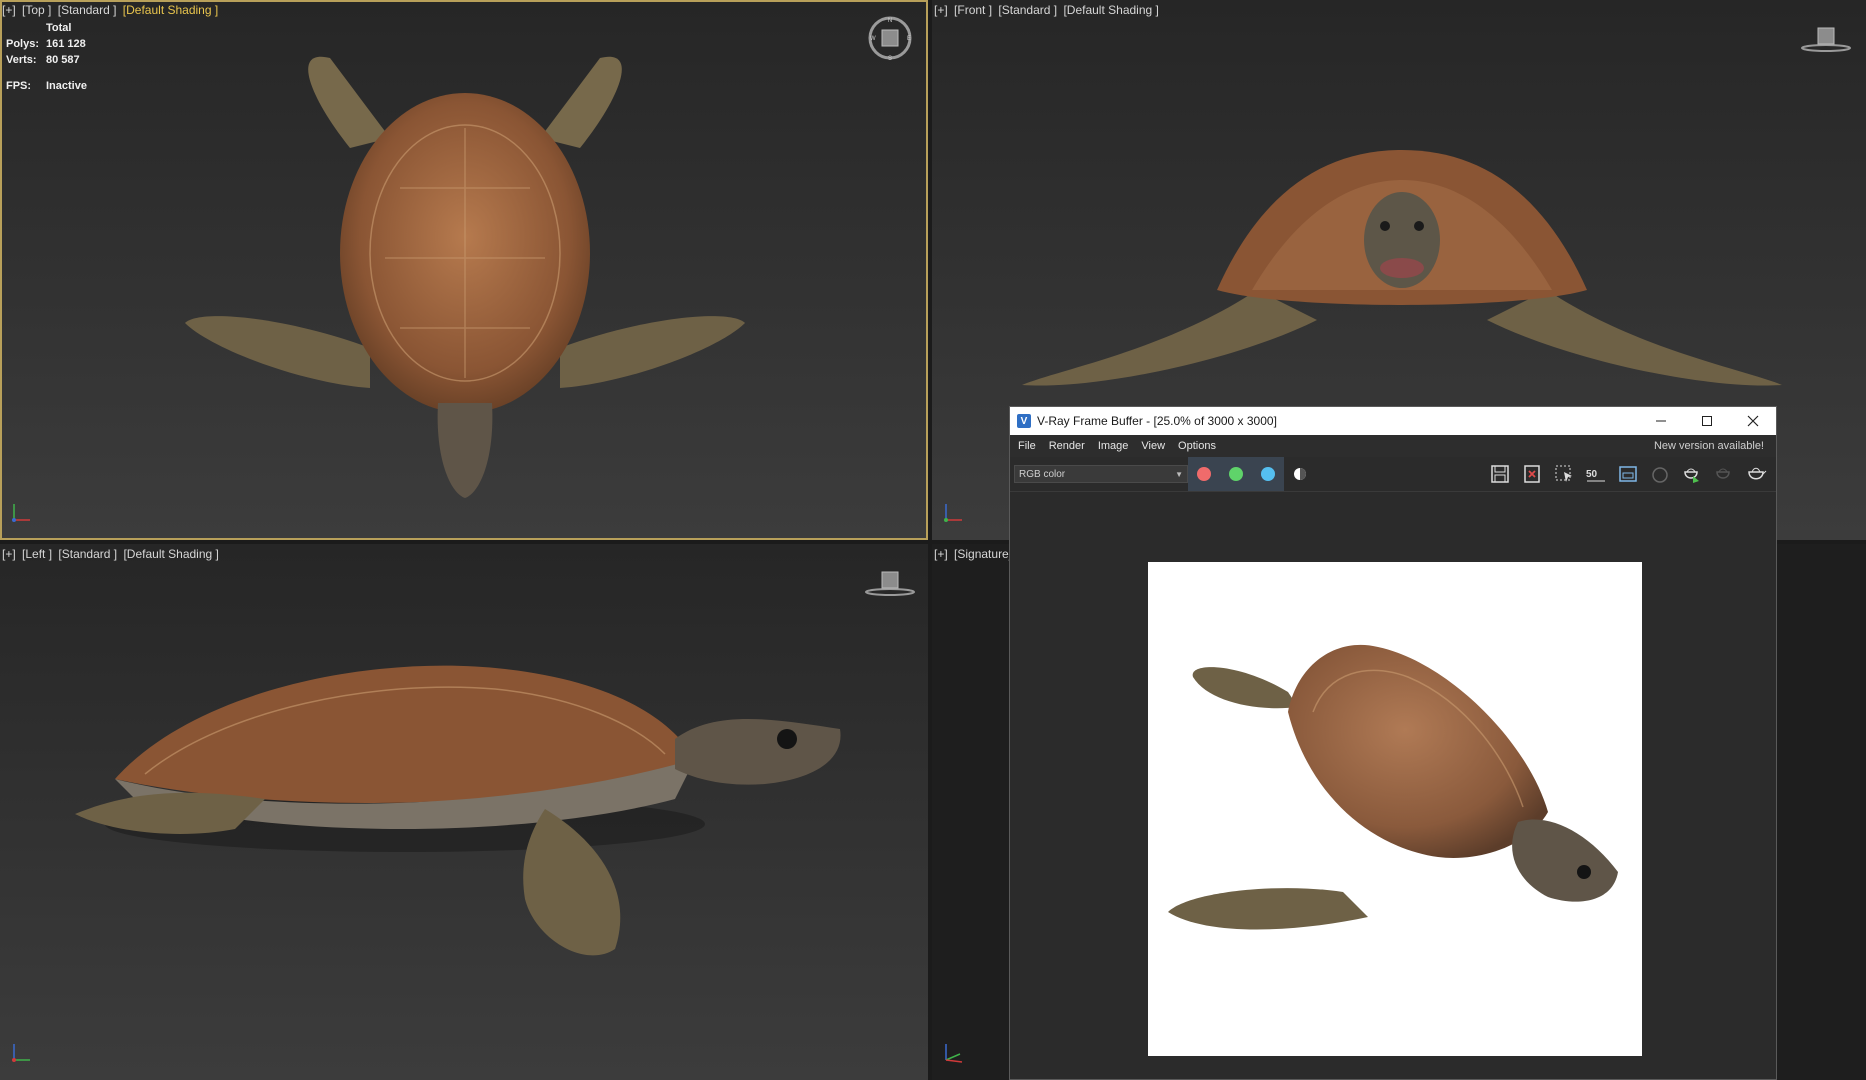 This screenshot has width=1866, height=1080. I want to click on save-icon, so click(1500, 474).